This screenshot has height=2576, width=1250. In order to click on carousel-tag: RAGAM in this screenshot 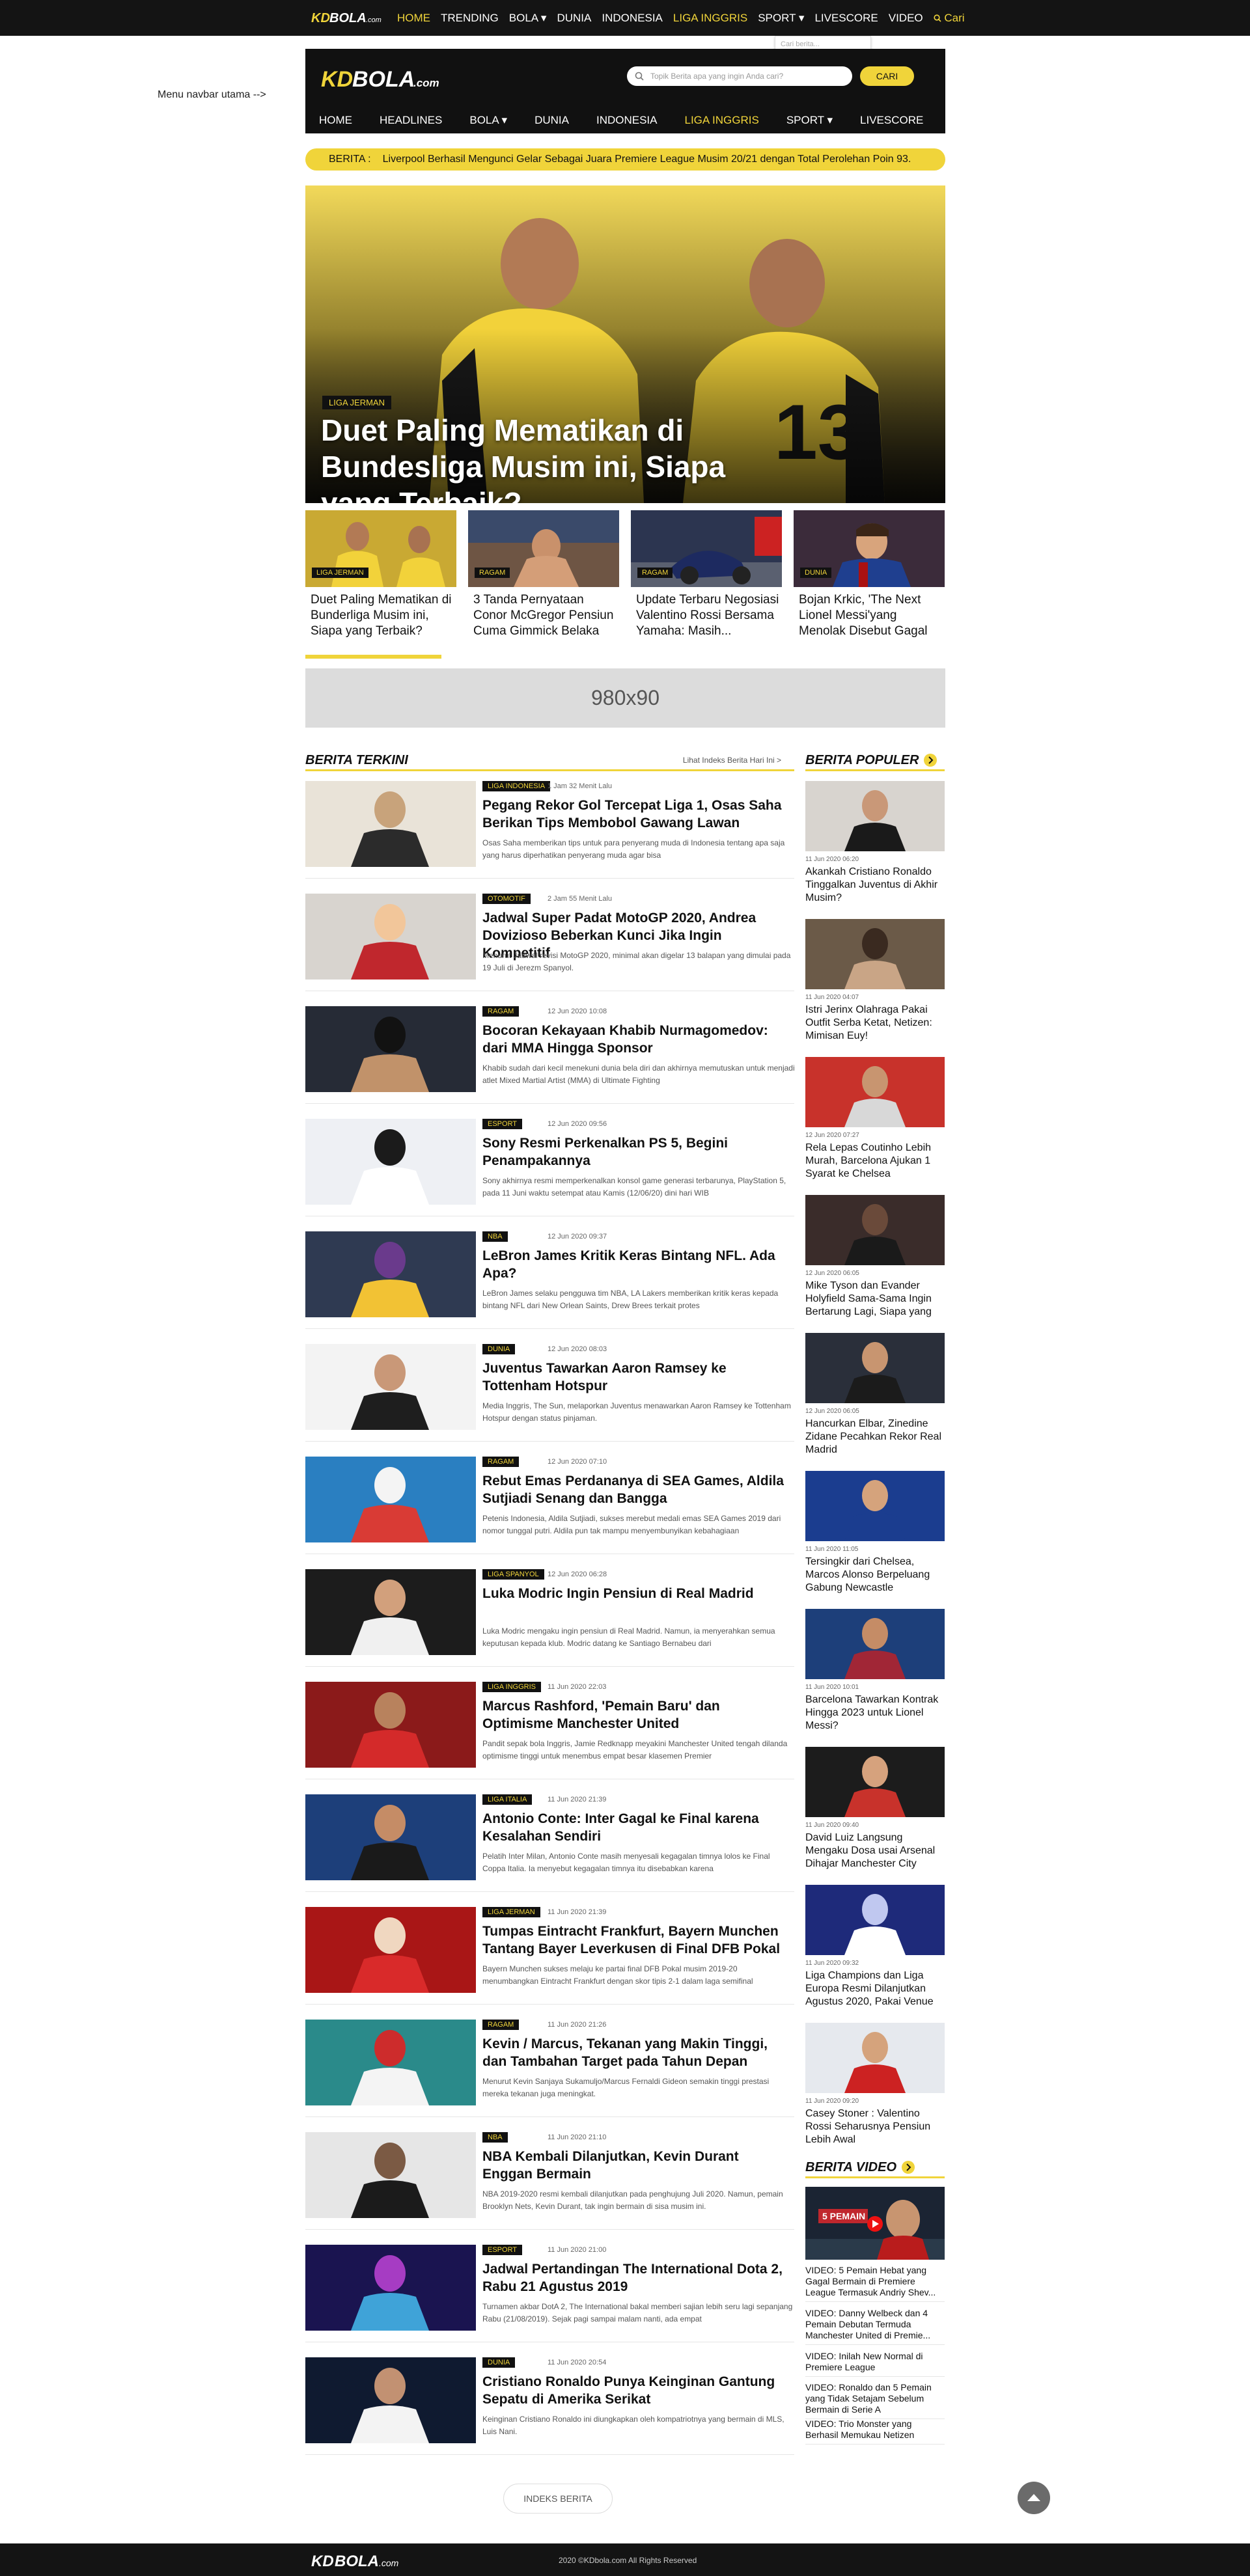, I will do `click(492, 573)`.